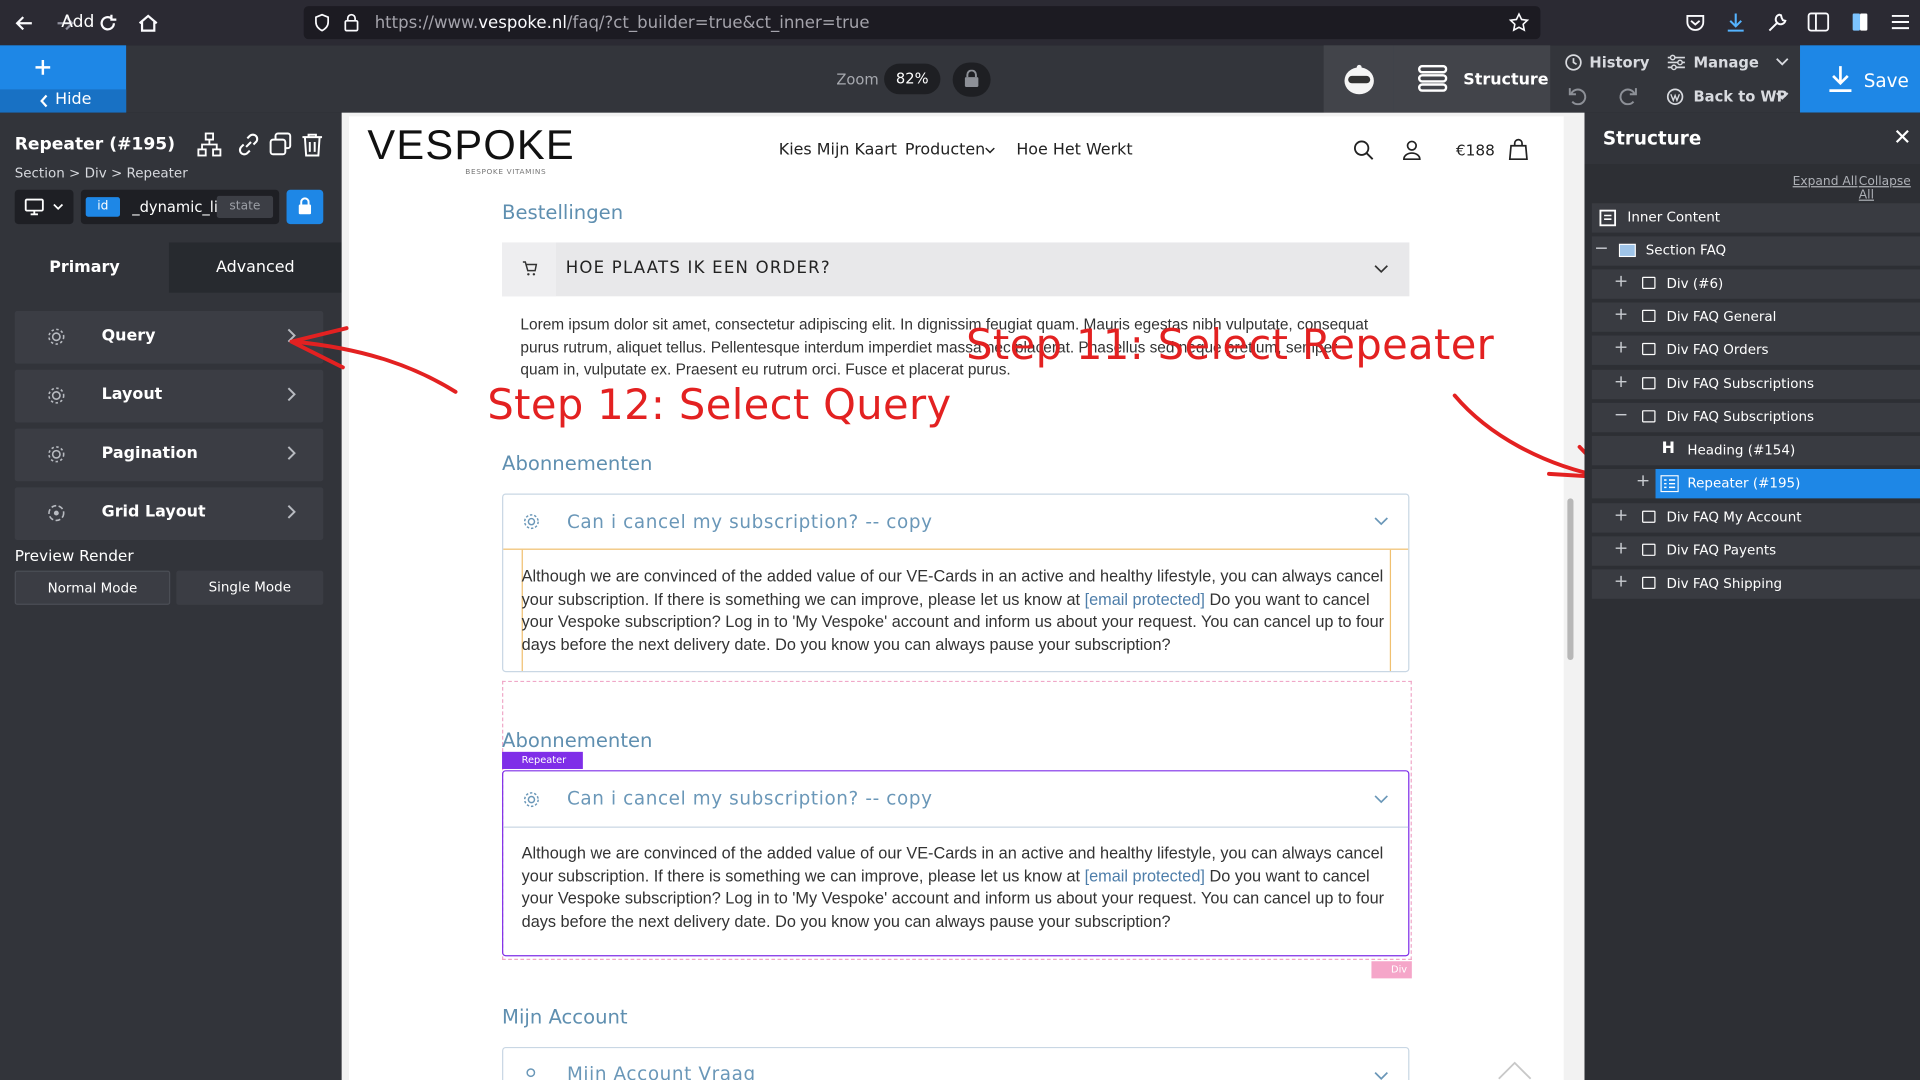 The height and width of the screenshot is (1080, 1920). Describe the element at coordinates (1825, 181) in the screenshot. I see `expand-all-link: Expand All` at that location.